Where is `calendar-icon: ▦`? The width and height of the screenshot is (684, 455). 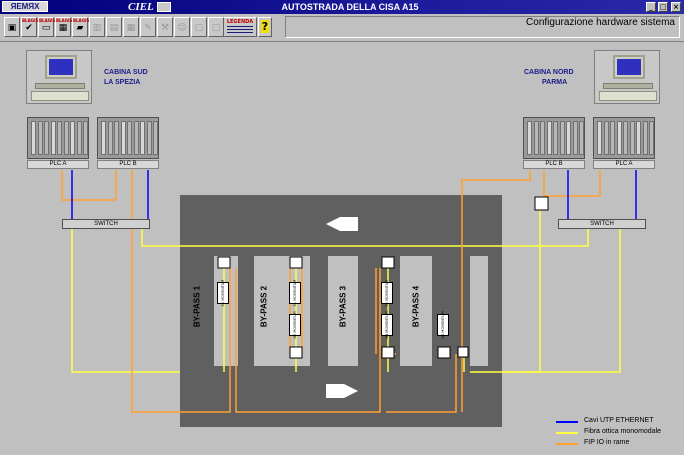 calendar-icon: ▦ is located at coordinates (63, 28).